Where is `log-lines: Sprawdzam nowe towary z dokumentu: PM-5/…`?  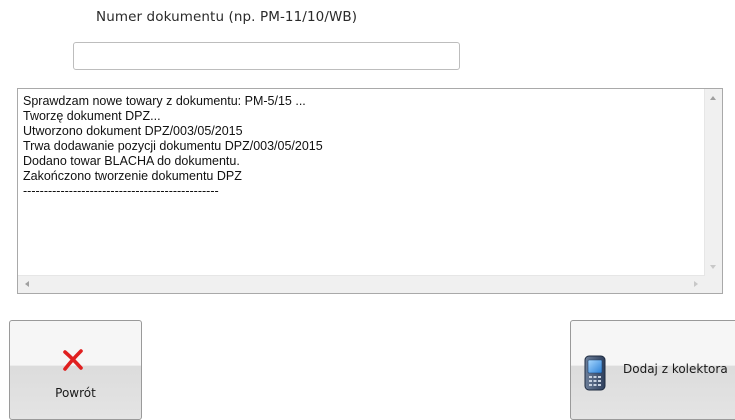 log-lines: Sprawdzam nowe towary z dokumentu: PM-5/… is located at coordinates (173, 146).